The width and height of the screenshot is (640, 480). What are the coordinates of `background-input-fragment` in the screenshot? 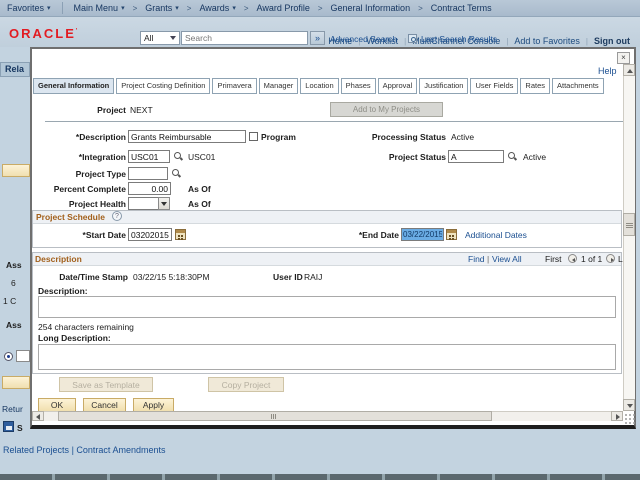 It's located at (23, 356).